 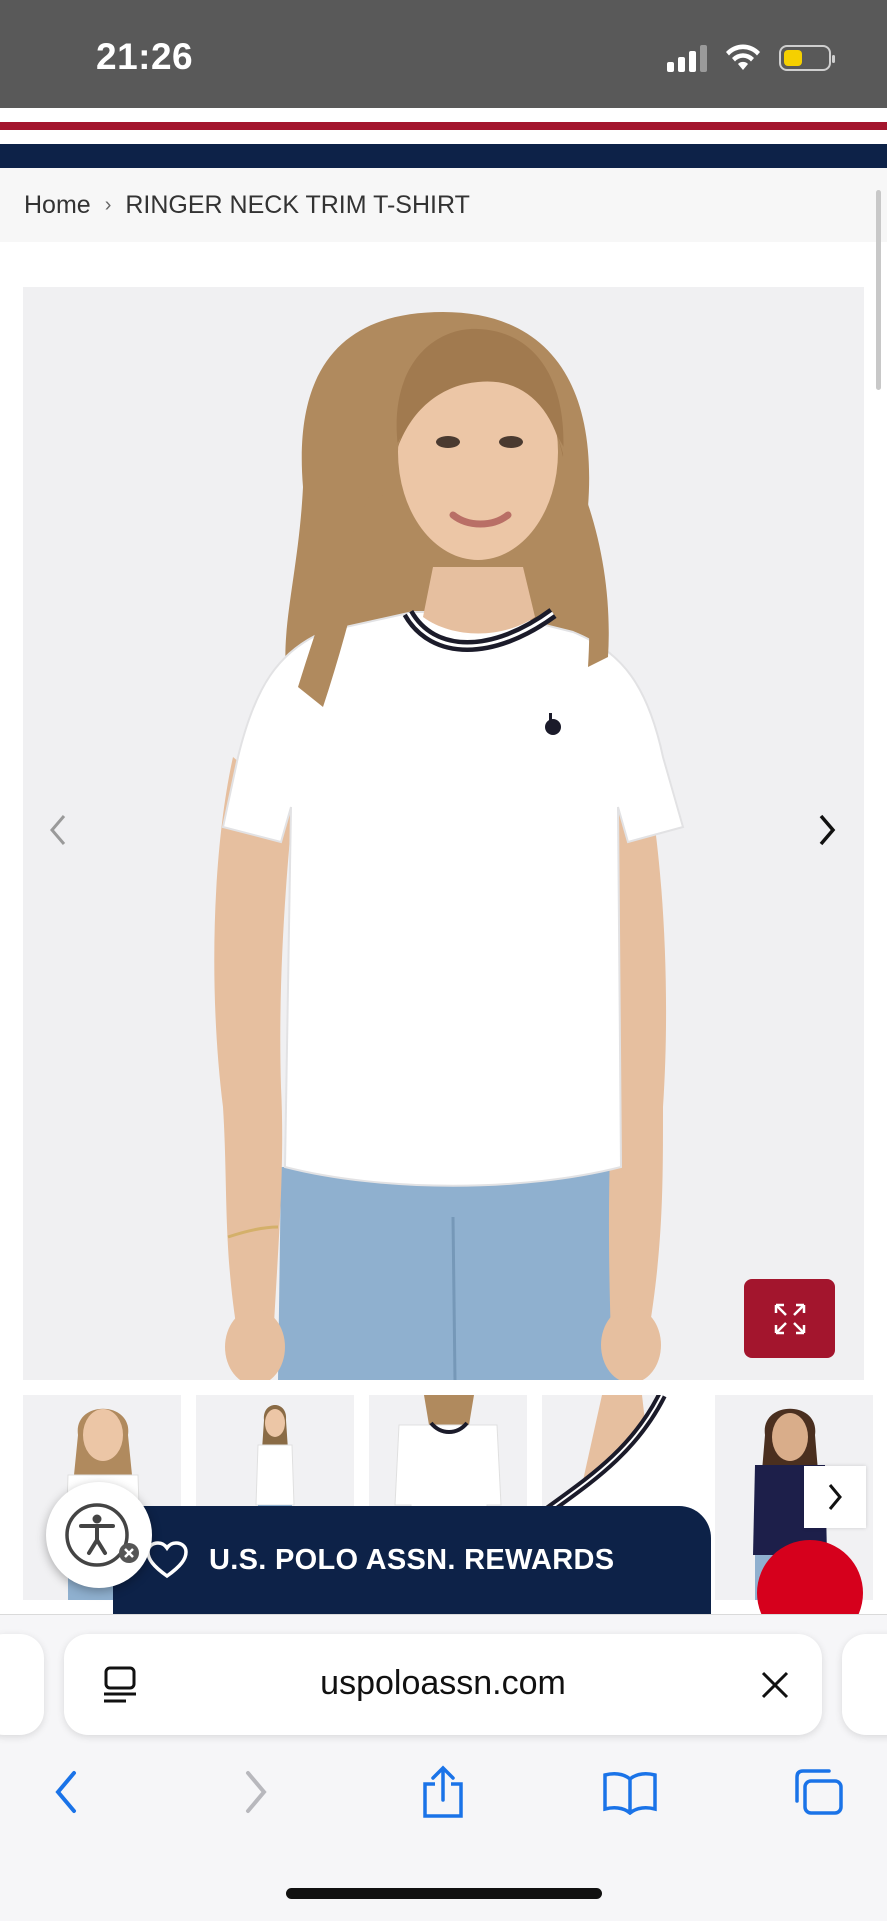 I want to click on brand-stripes, so click(x=443, y=138).